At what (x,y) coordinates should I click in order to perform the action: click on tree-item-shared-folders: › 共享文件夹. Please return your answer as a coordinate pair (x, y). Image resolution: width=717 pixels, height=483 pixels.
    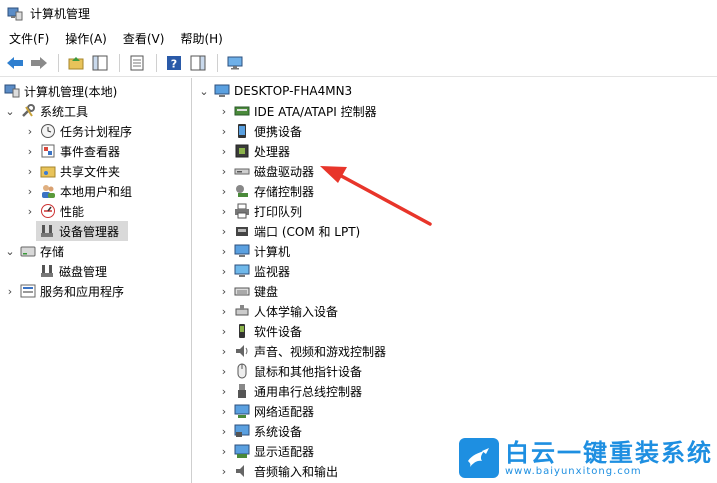
    Looking at the image, I should click on (72, 171).